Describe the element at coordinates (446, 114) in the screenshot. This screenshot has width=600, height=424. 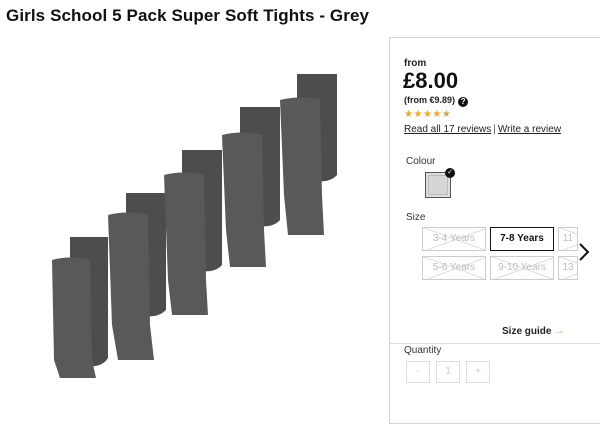
I see `star-half-icon: ★` at that location.